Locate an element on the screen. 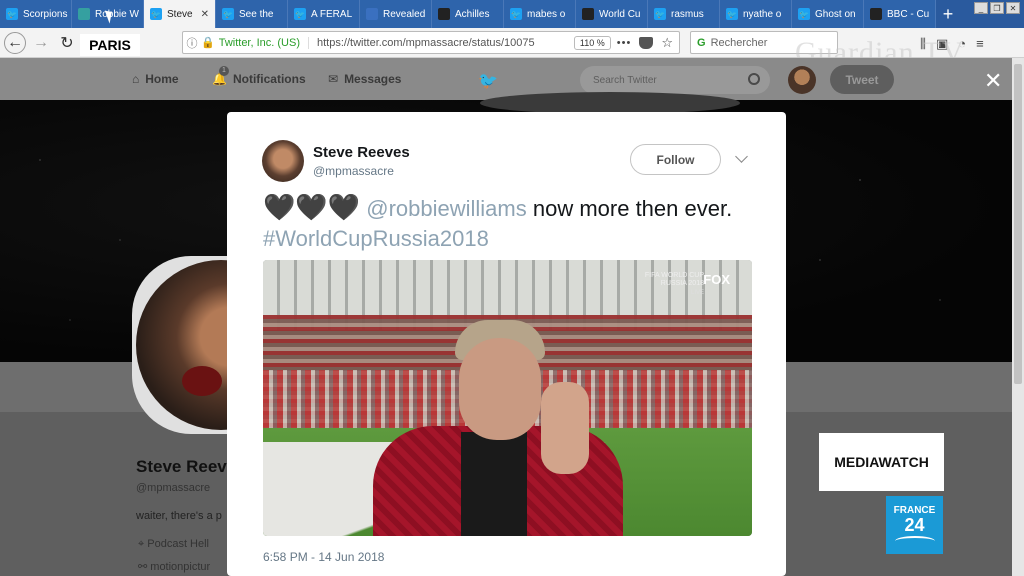 The height and width of the screenshot is (576, 1024). back-button: ← is located at coordinates (15, 43).